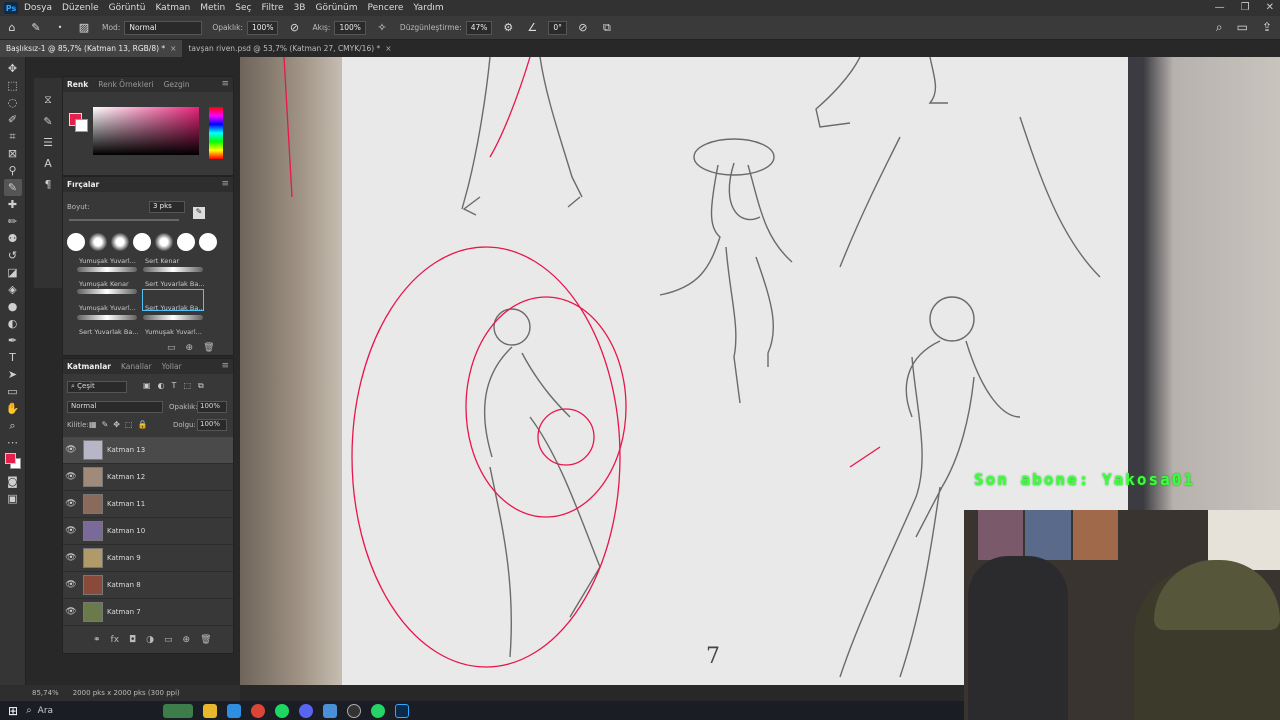 Image resolution: width=1280 pixels, height=720 pixels. What do you see at coordinates (48, 142) in the screenshot?
I see `adjustments-panel-icon: ☰` at bounding box center [48, 142].